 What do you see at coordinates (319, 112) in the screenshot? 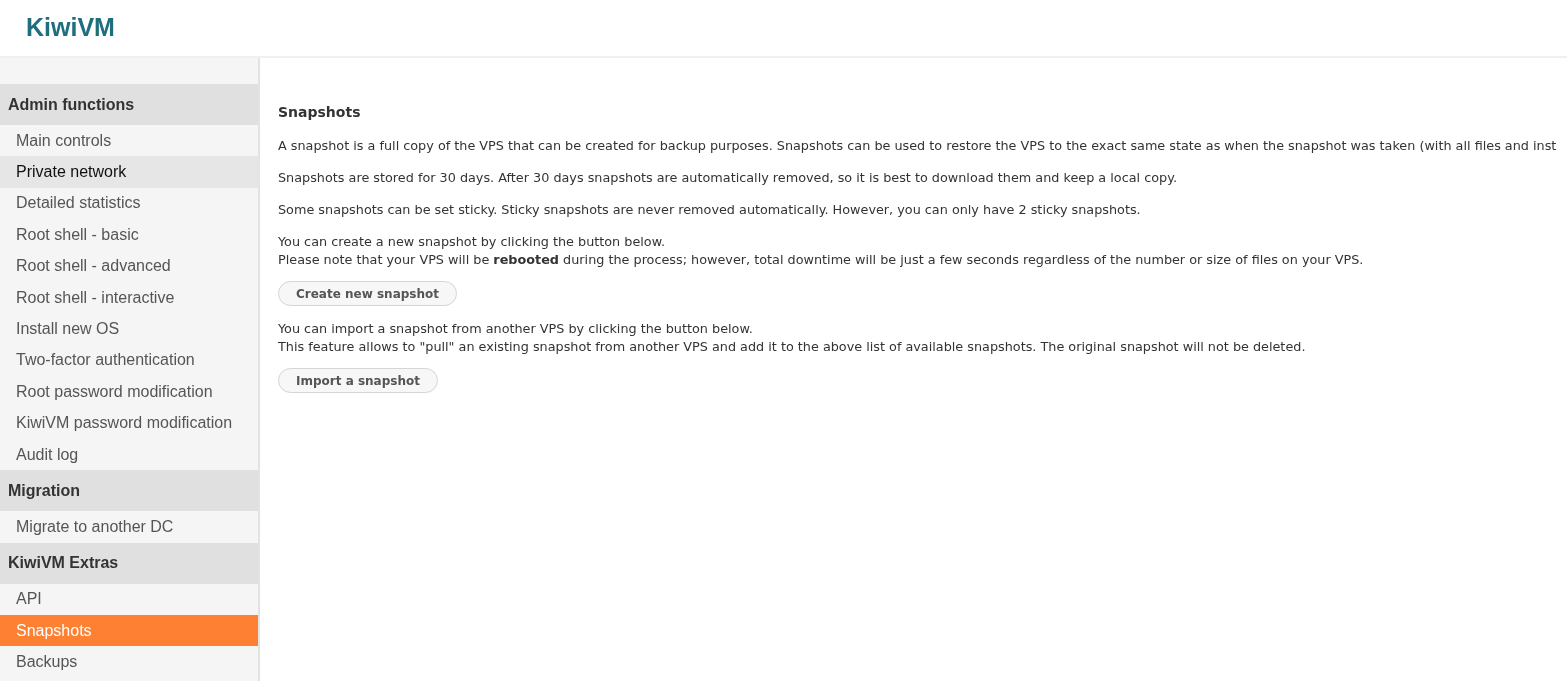
I see `page-title: Snapshots` at bounding box center [319, 112].